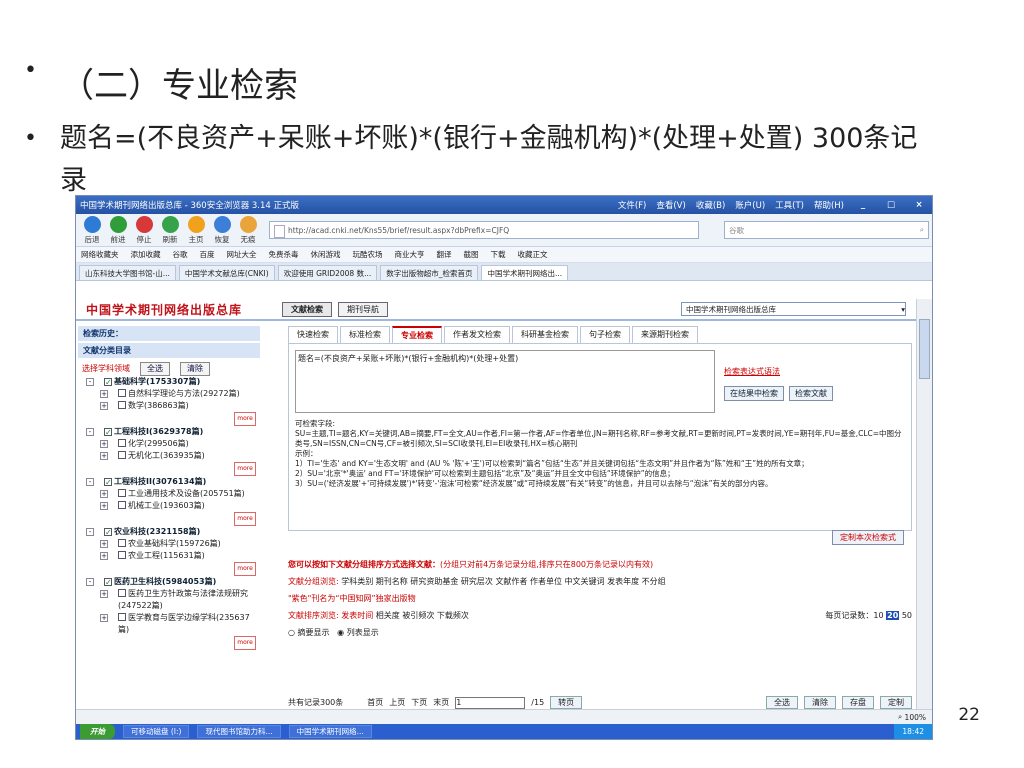 Image resolution: width=1024 pixels, height=768 pixels. Describe the element at coordinates (605, 334) in the screenshot. I see `tab-sentence: 句子检索` at that location.